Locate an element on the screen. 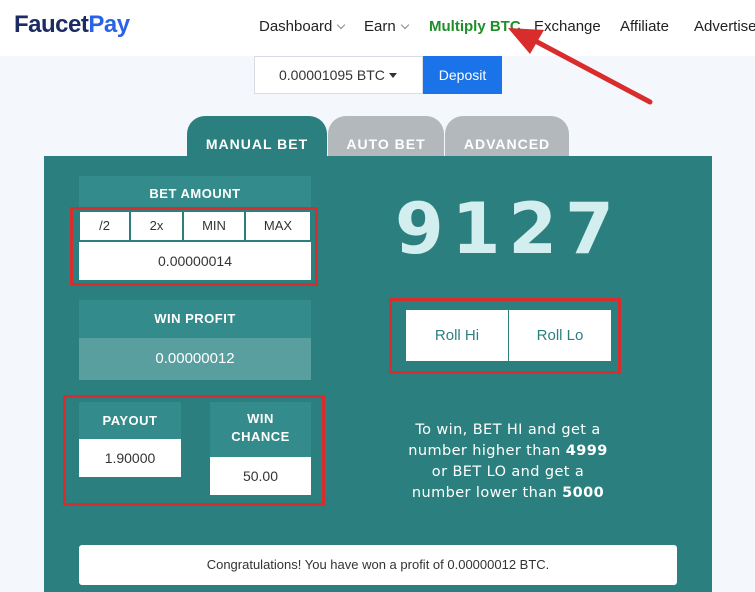 This screenshot has width=755, height=592. caret-down-icon is located at coordinates (393, 75).